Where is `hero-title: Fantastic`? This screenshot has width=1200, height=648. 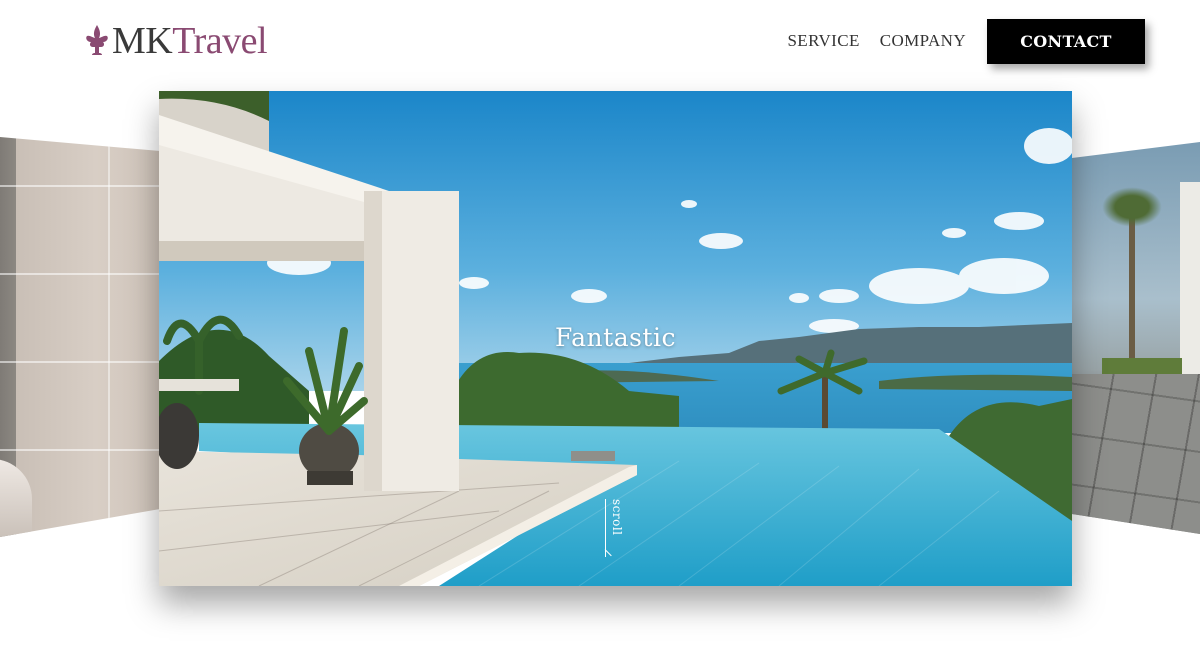 hero-title: Fantastic is located at coordinates (615, 337).